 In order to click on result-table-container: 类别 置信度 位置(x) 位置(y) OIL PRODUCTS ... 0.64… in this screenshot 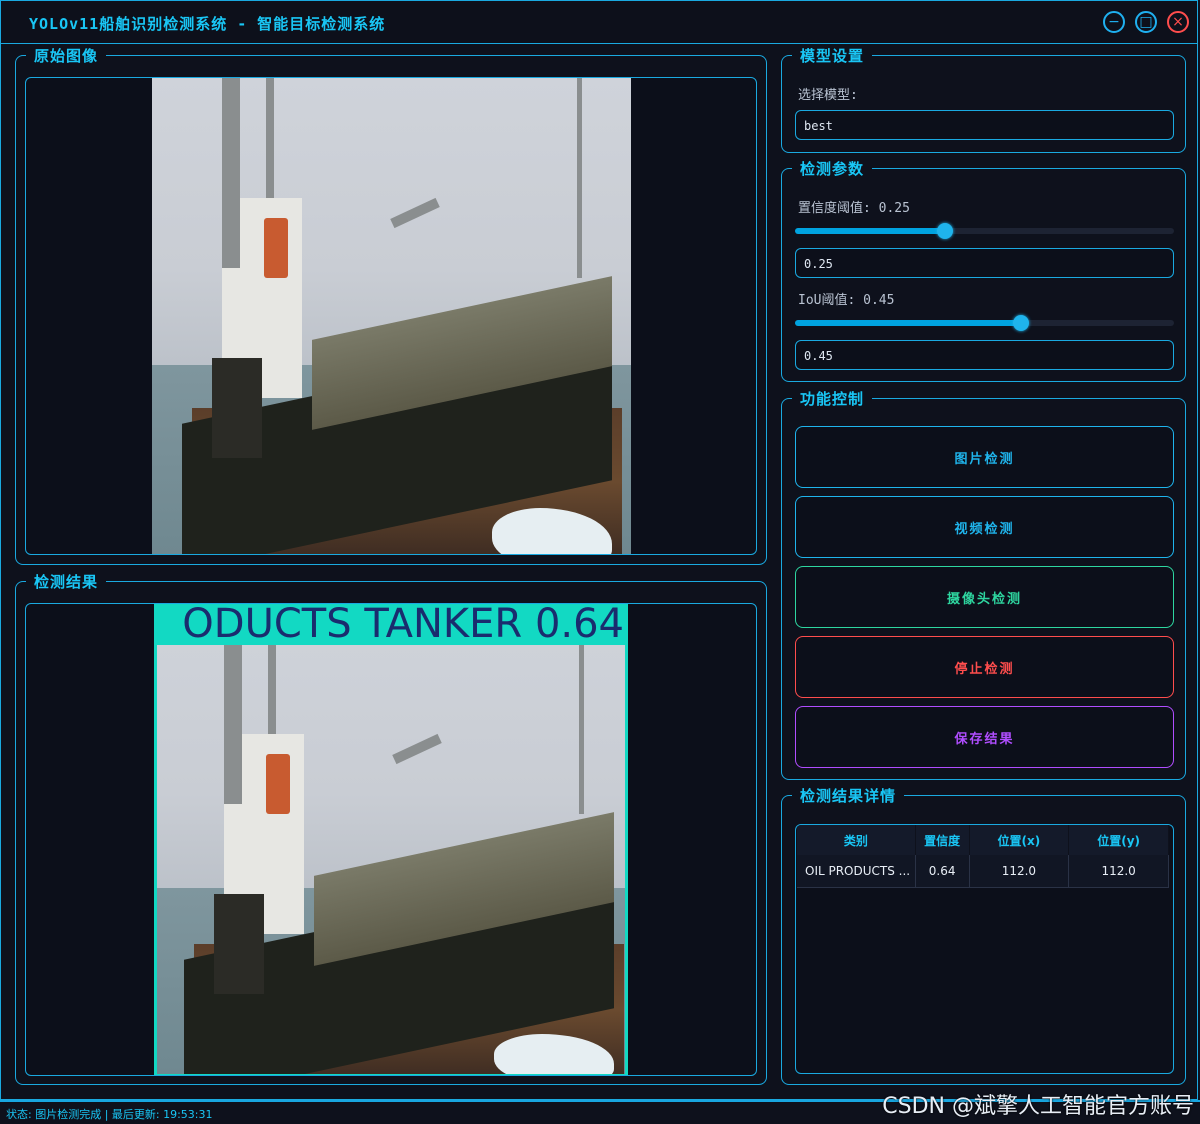, I will do `click(984, 949)`.